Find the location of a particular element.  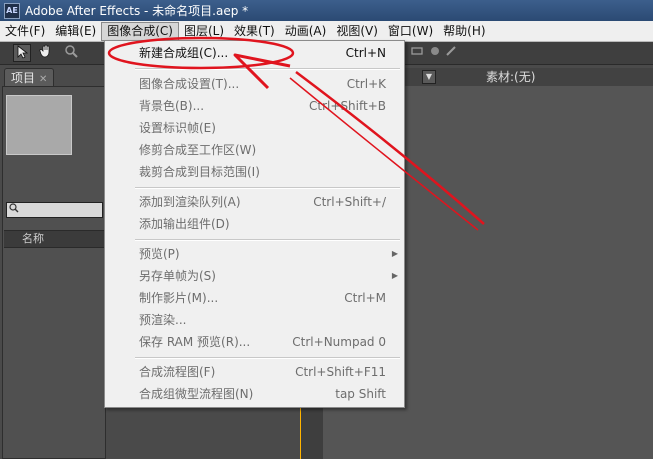

menu-help: 帮助(H) is located at coordinates (464, 31).